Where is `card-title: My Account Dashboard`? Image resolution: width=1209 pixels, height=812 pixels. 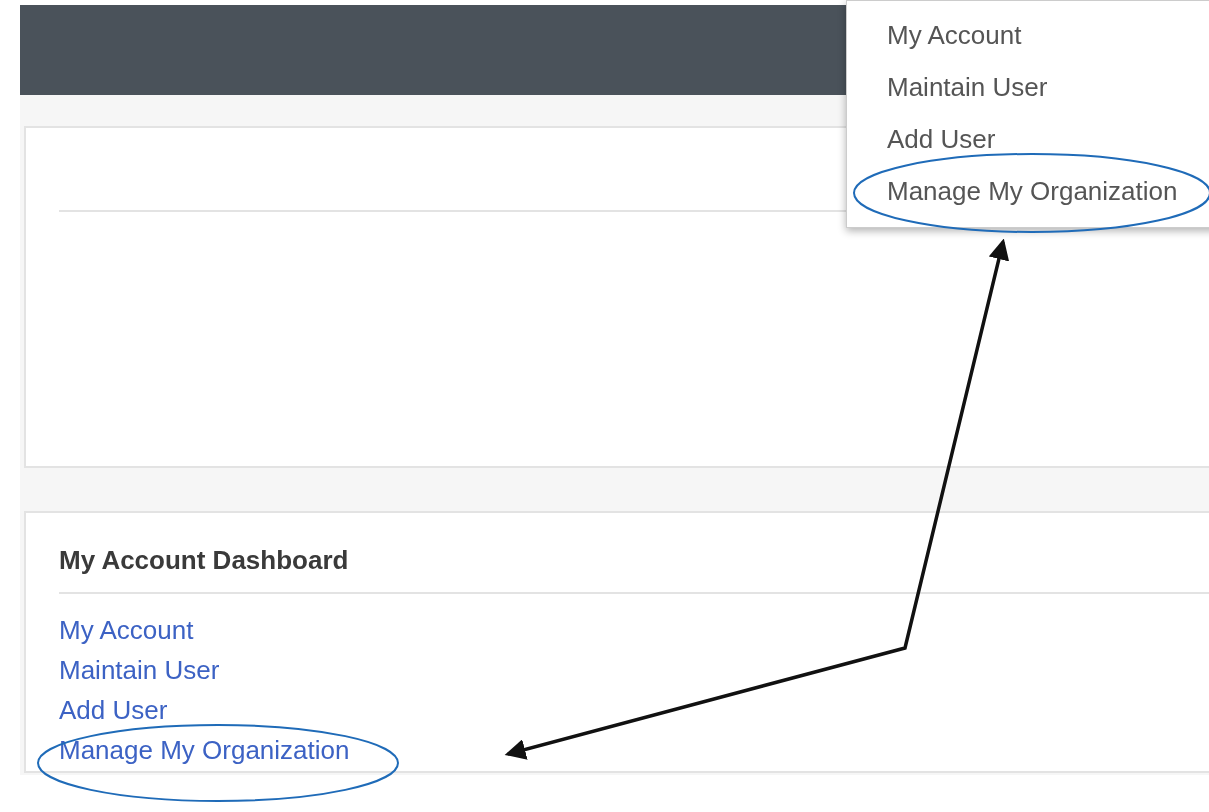 card-title: My Account Dashboard is located at coordinates (204, 560).